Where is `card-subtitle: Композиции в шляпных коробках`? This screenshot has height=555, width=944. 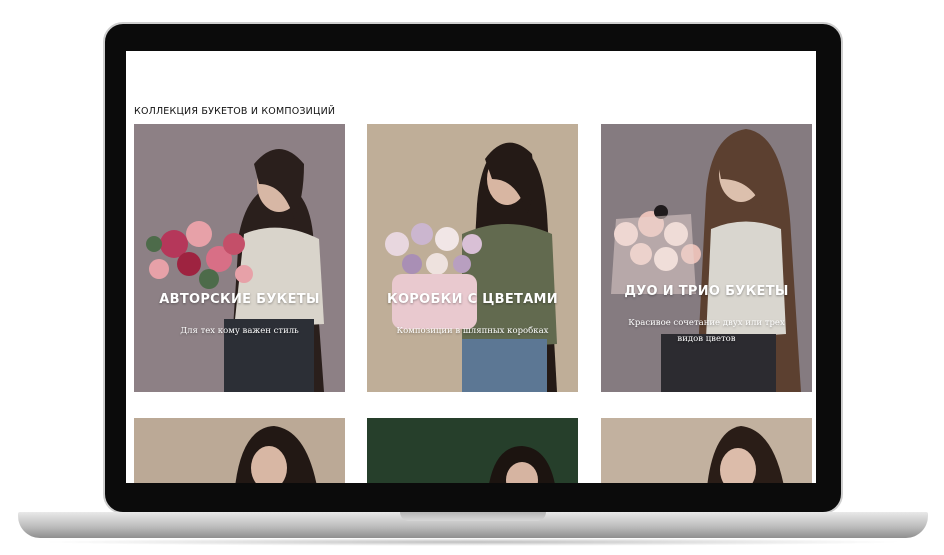 card-subtitle: Композиции в шляпных коробках is located at coordinates (472, 331).